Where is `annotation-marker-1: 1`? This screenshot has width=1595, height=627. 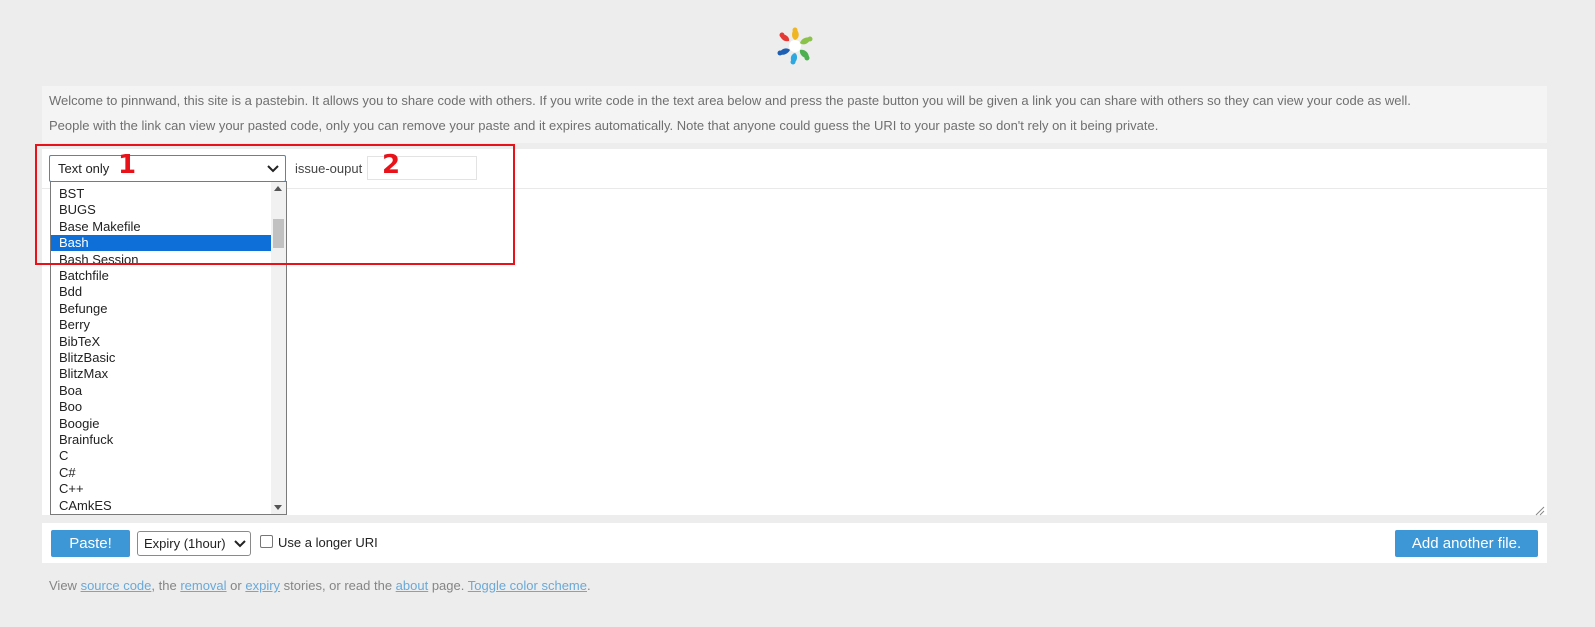
annotation-marker-1: 1 is located at coordinates (127, 165).